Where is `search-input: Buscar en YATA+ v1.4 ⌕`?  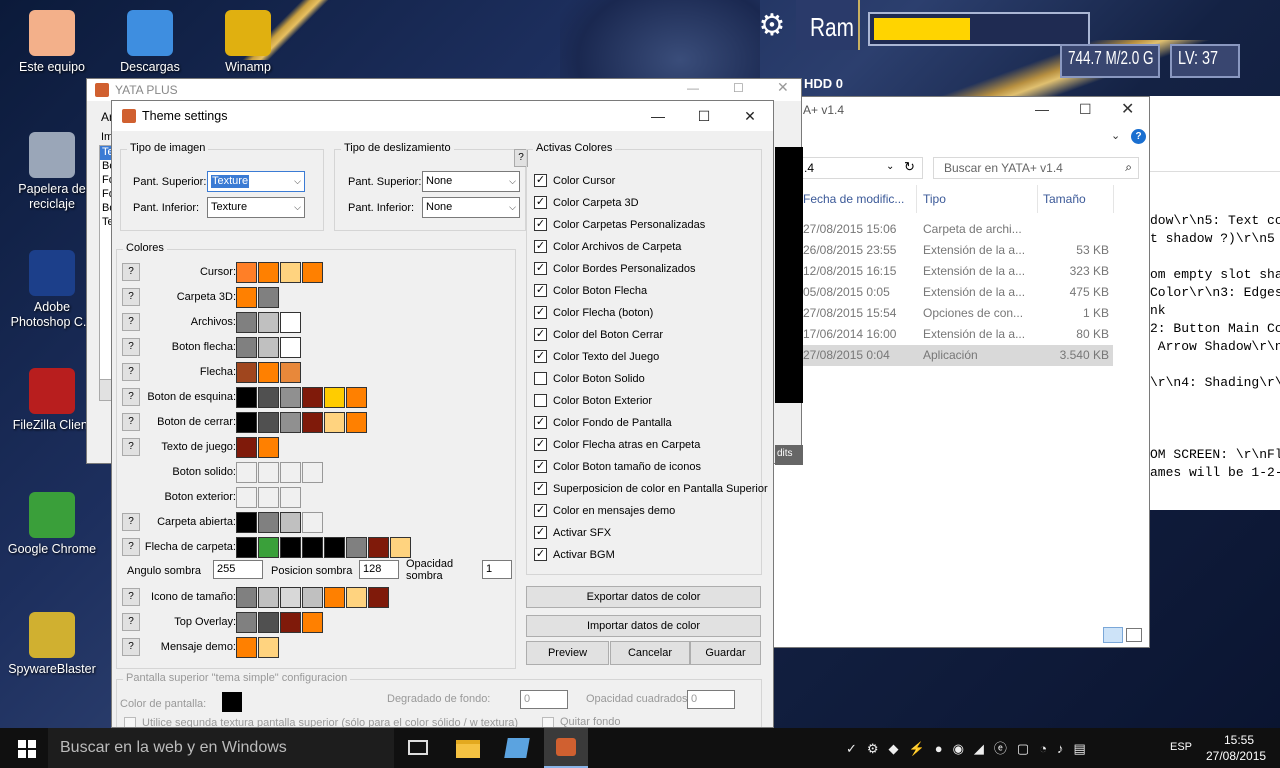
search-input: Buscar en YATA+ v1.4 ⌕ is located at coordinates (1036, 168).